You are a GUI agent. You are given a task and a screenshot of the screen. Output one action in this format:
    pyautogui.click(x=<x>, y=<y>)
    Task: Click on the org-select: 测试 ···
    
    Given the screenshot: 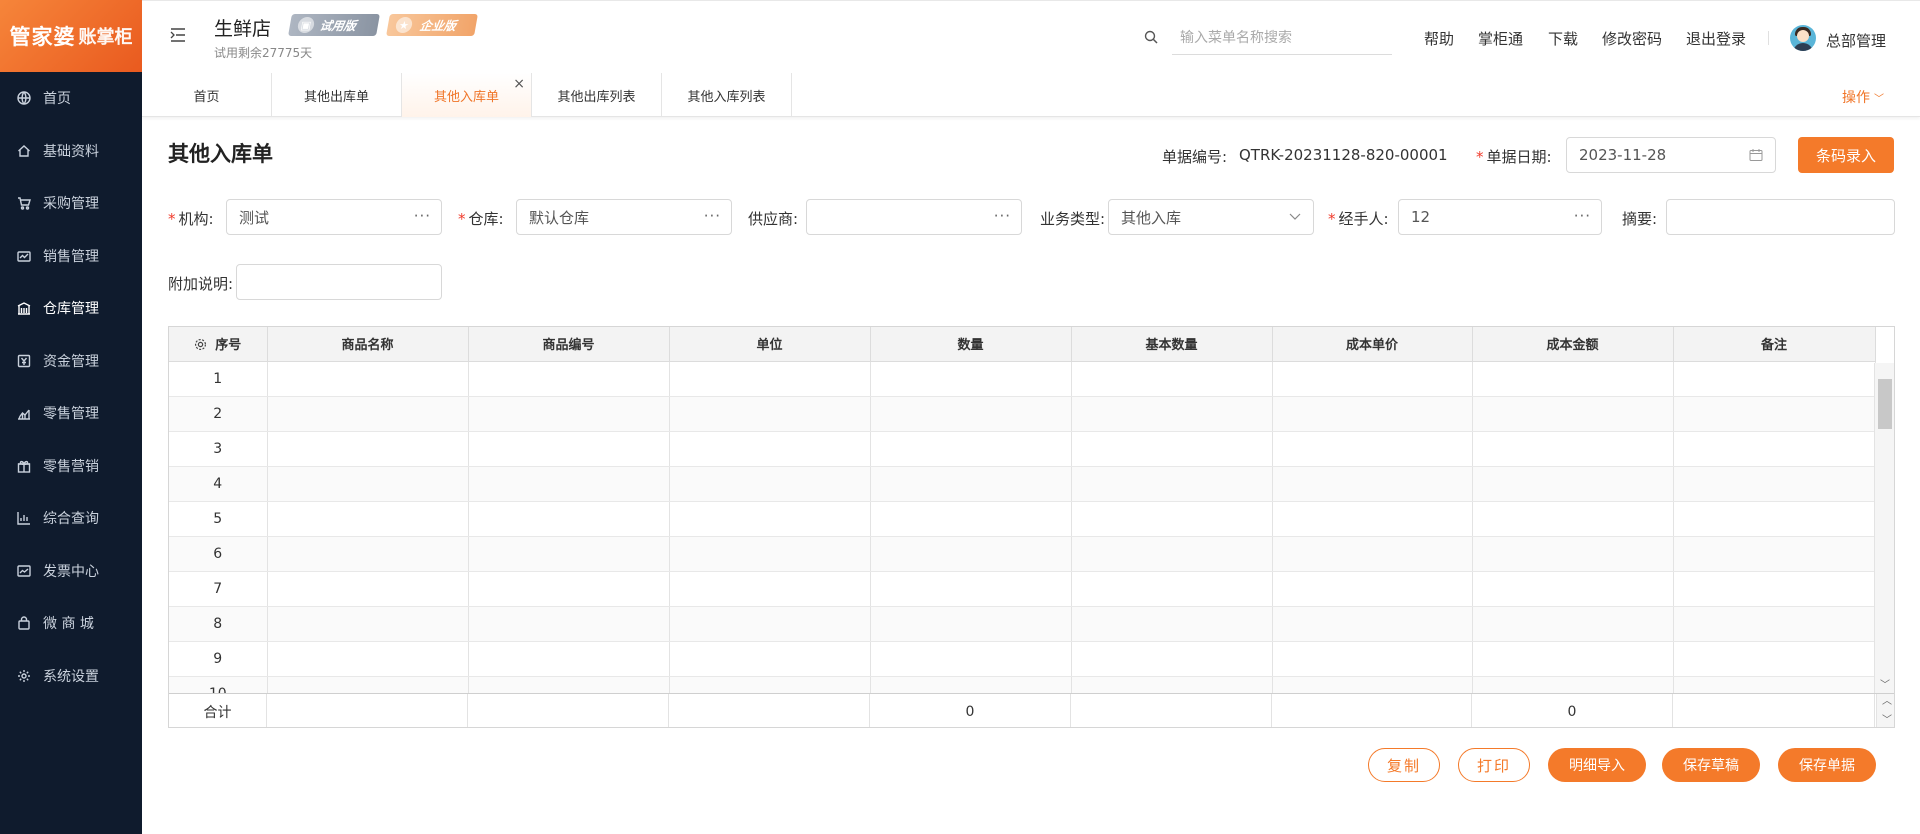 What is the action you would take?
    pyautogui.click(x=334, y=217)
    